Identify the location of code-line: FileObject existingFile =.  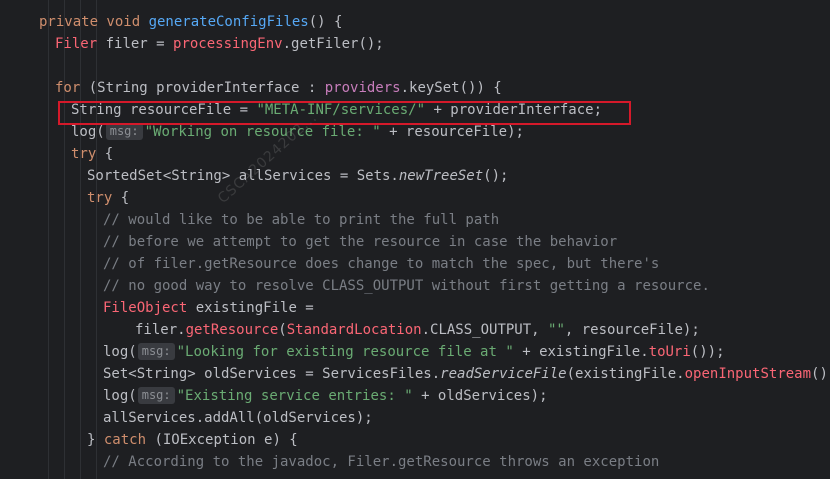
(208, 308).